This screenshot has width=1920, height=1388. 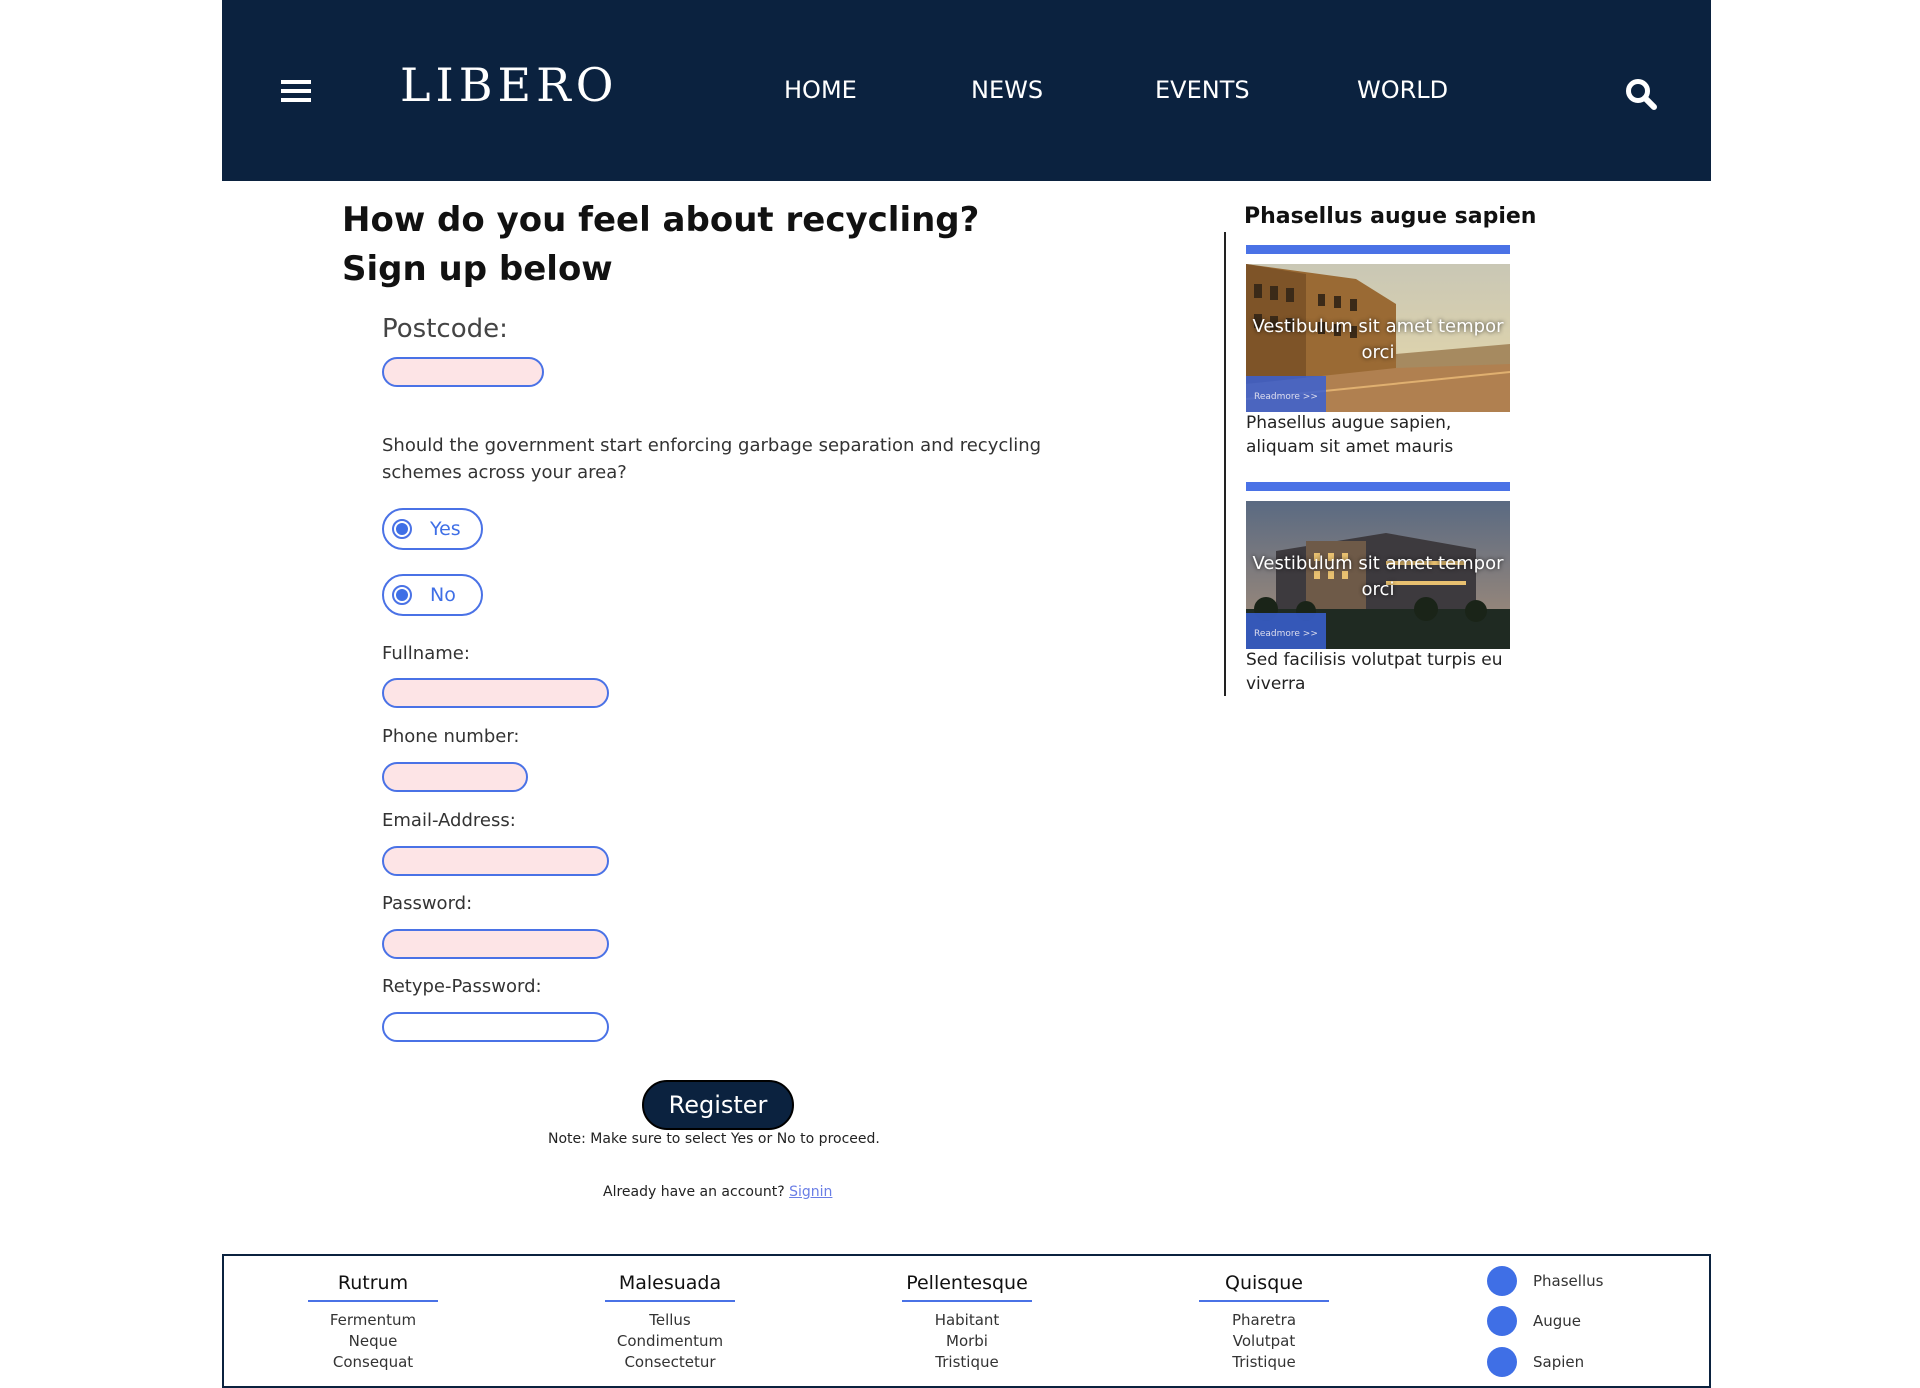 What do you see at coordinates (1641, 94) in the screenshot?
I see `search-icon` at bounding box center [1641, 94].